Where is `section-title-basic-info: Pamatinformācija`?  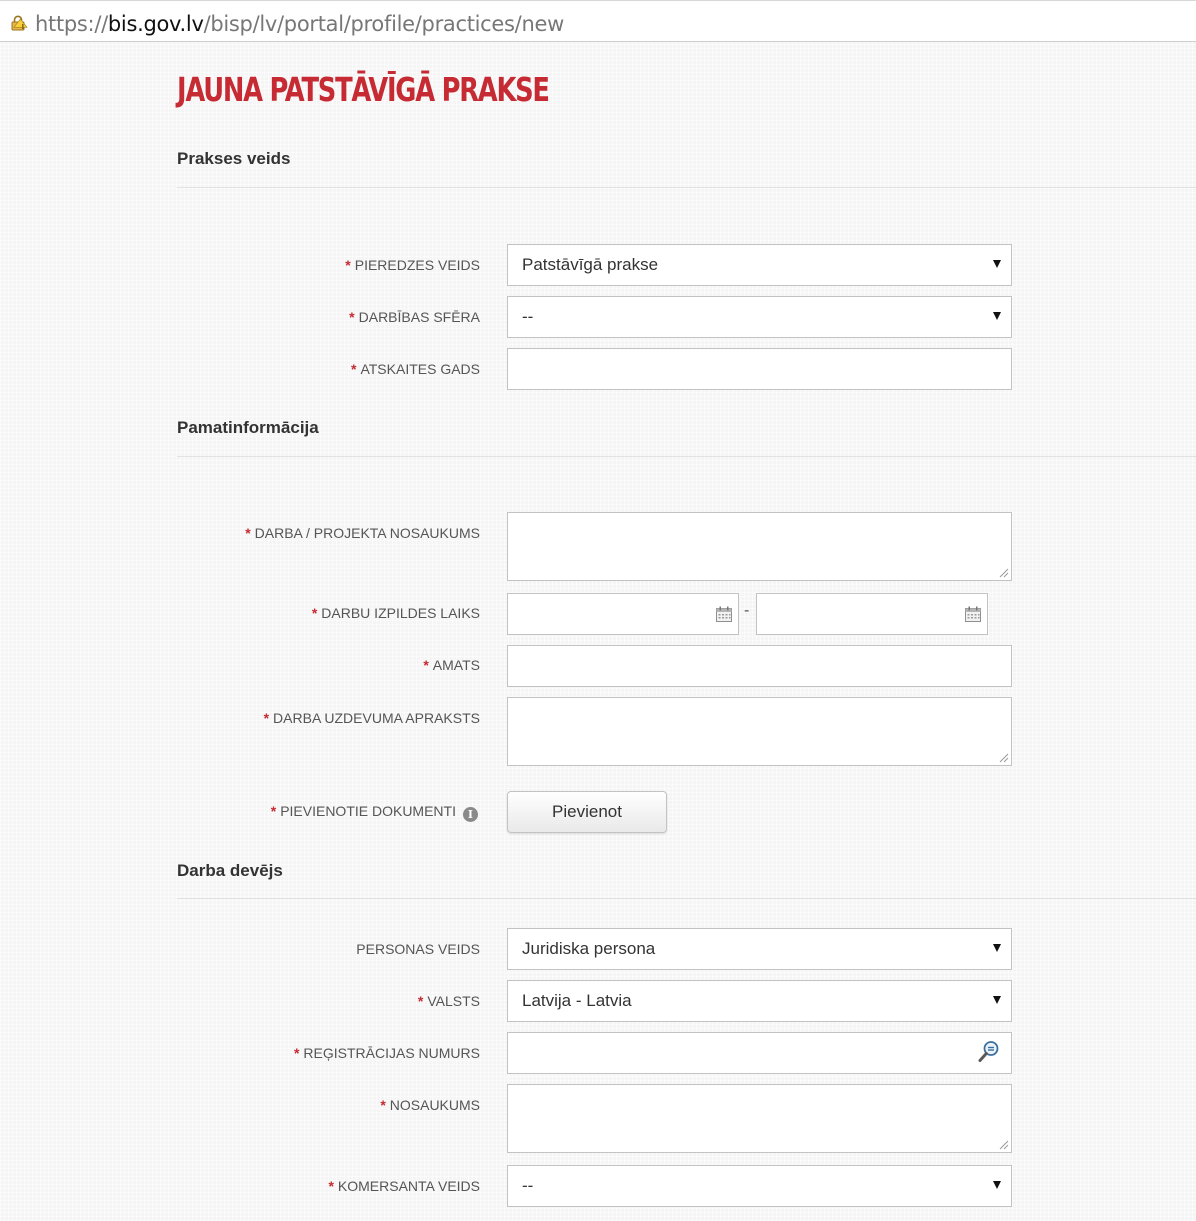 section-title-basic-info: Pamatinformācija is located at coordinates (248, 427).